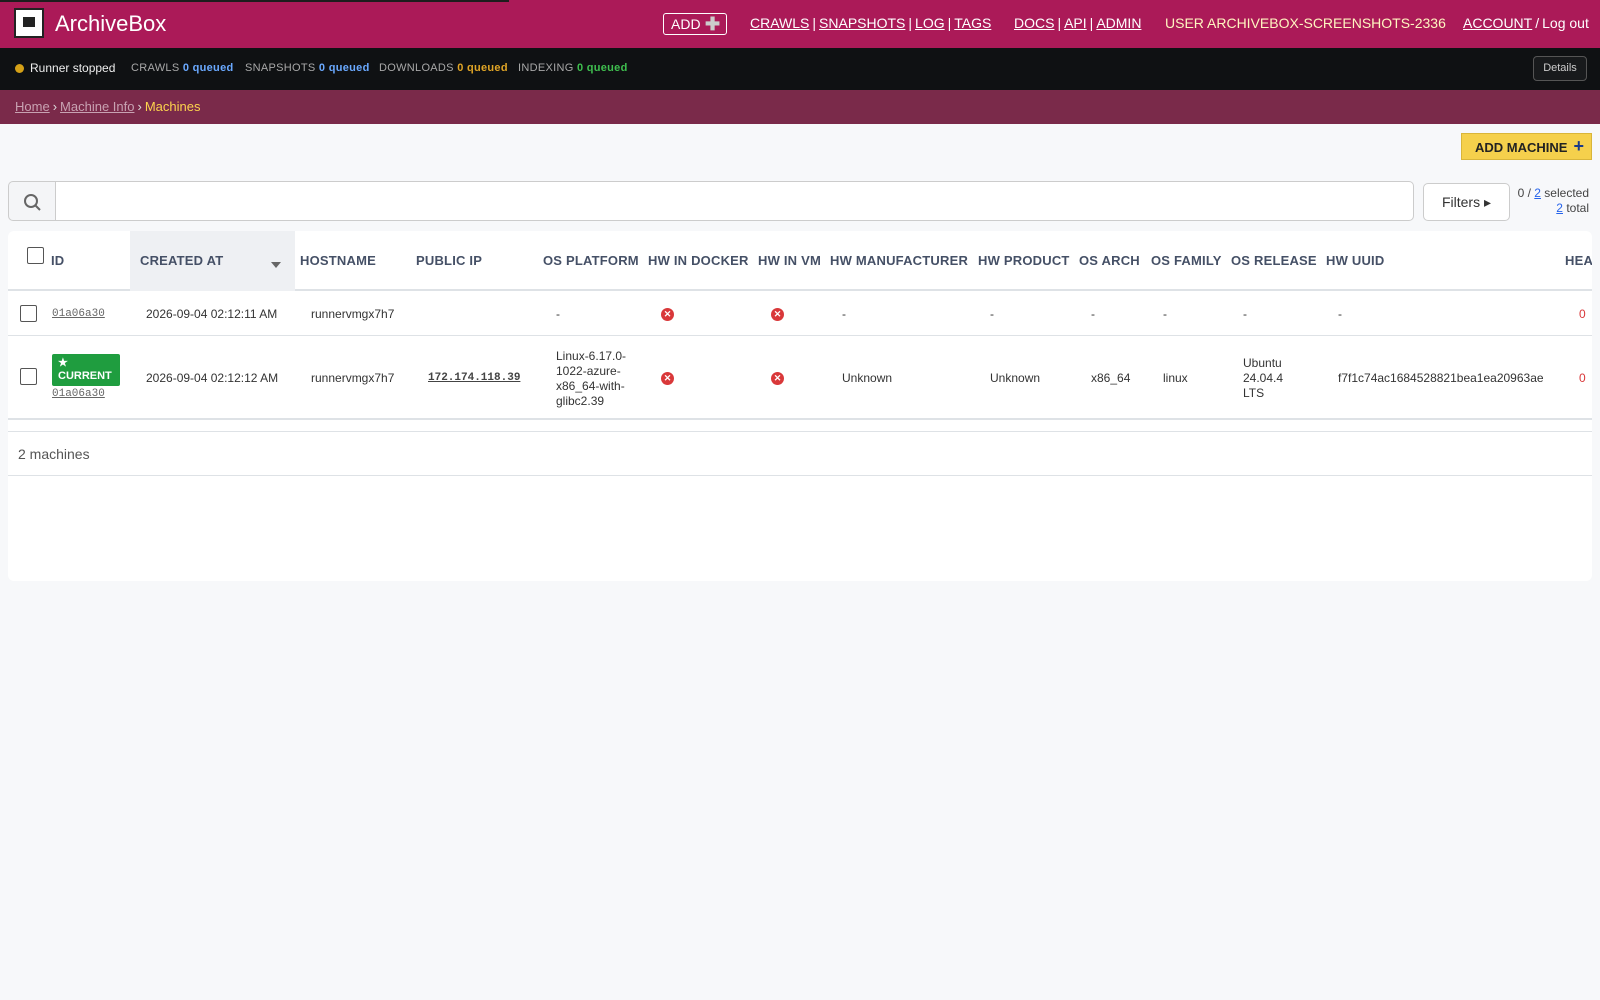  I want to click on column-header-id: ID, so click(57, 260).